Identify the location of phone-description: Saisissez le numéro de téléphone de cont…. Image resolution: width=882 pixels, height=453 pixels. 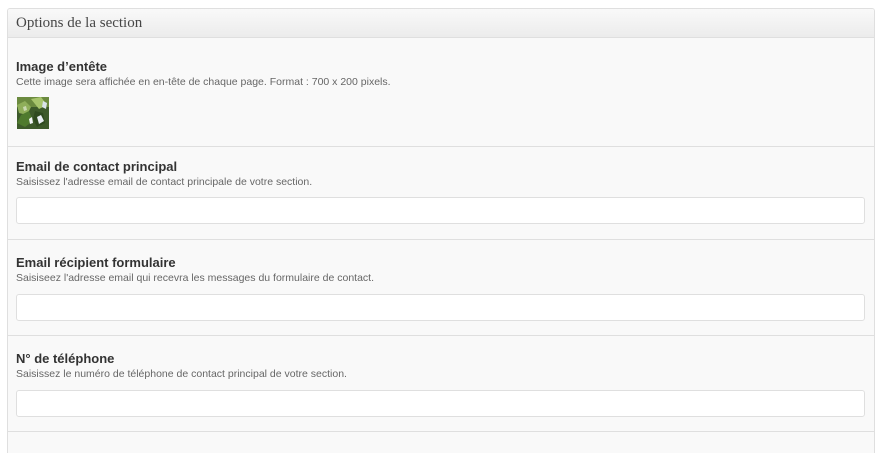
(181, 374).